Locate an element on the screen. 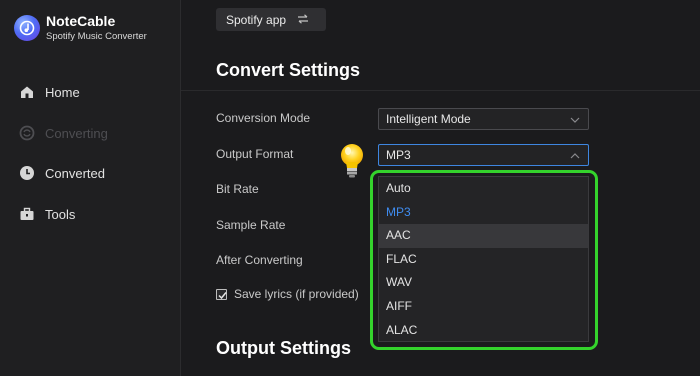  save-lyrics-option: Save lyrics (if provided) is located at coordinates (287, 294).